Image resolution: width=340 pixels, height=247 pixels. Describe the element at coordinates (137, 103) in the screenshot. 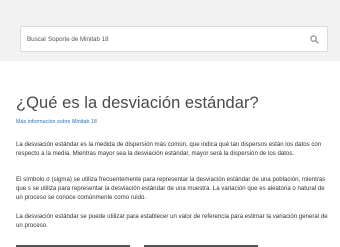

I see `page-title: ¿Qué es la desviación estándar?` at that location.